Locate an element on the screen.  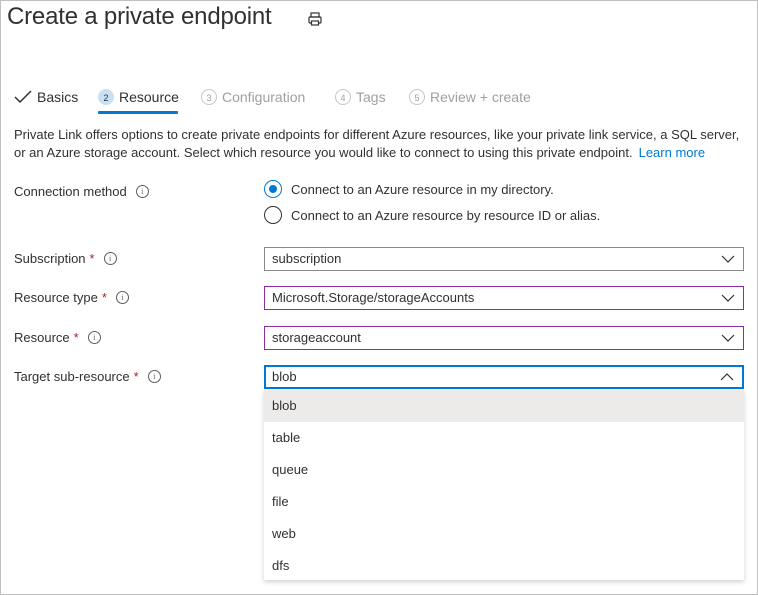
option-web: web is located at coordinates (504, 534).